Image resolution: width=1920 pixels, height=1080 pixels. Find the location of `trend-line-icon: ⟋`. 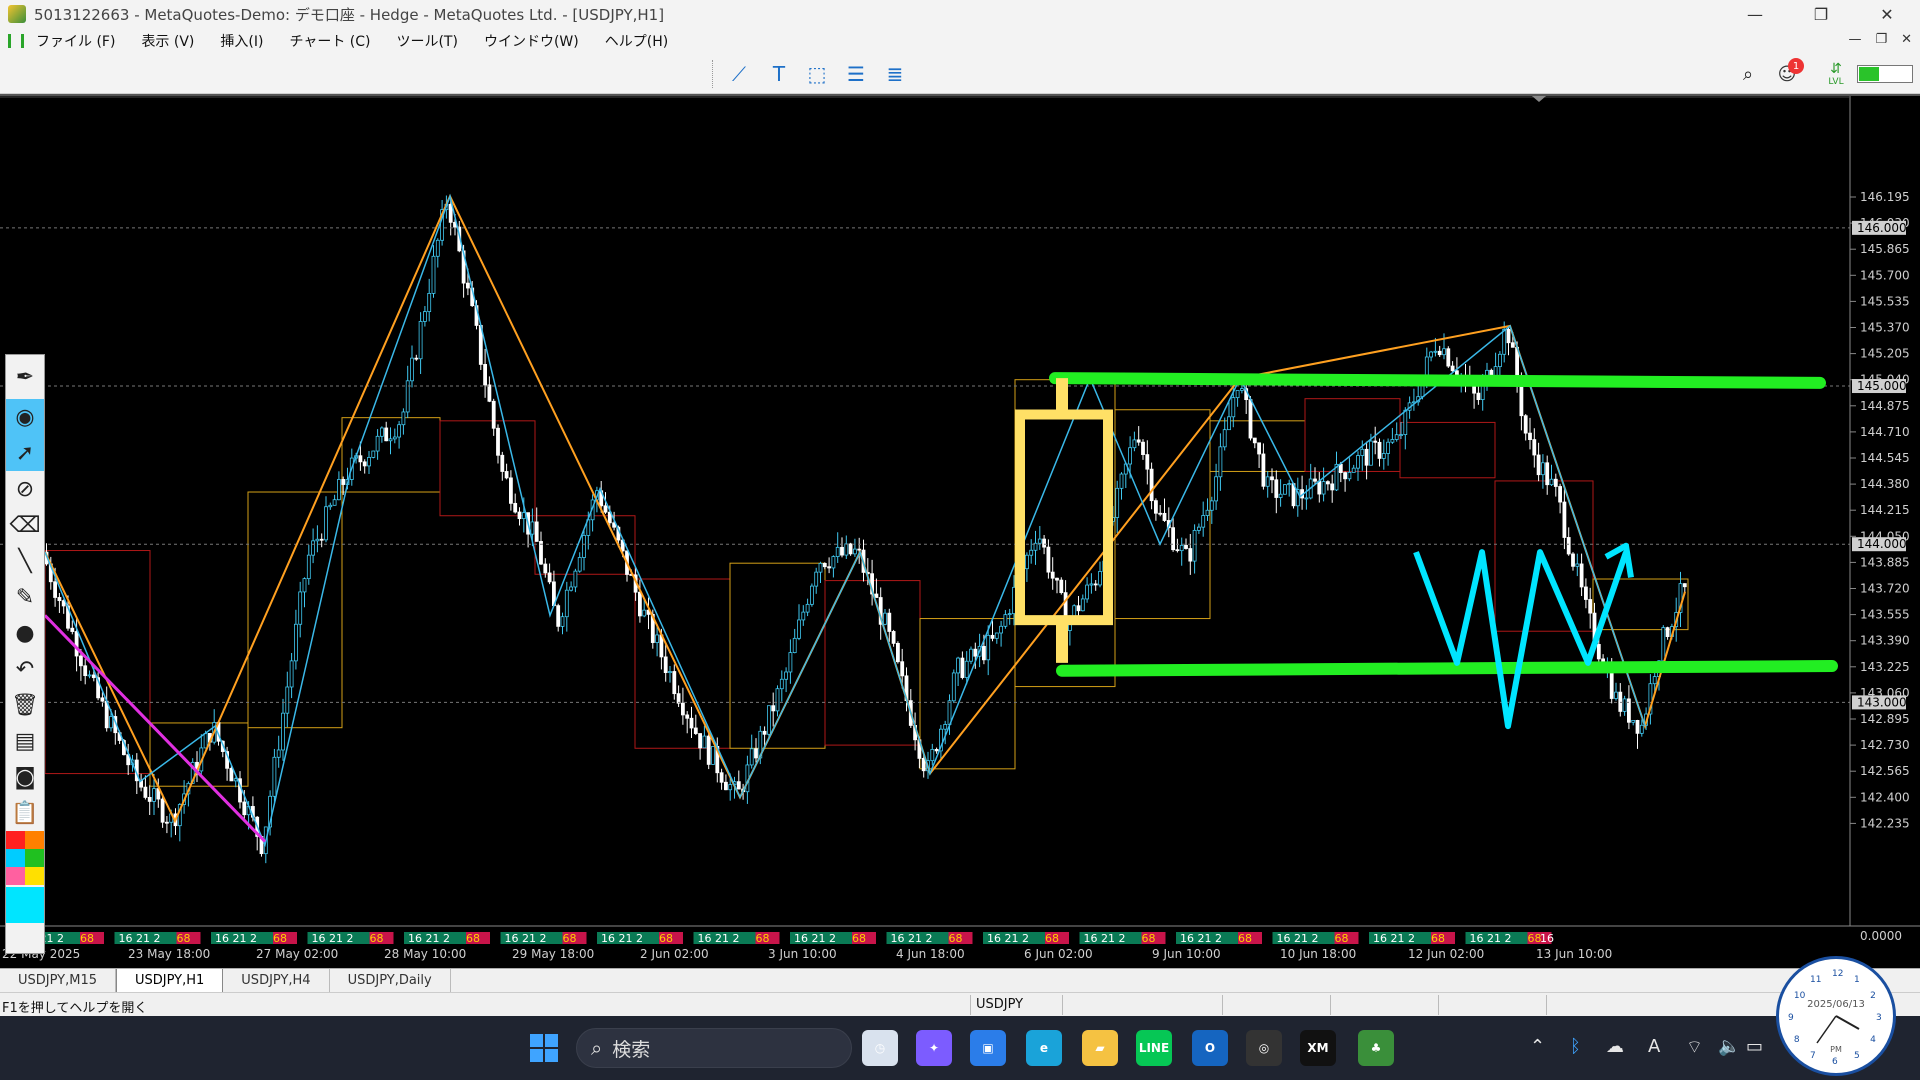

trend-line-icon: ⟋ is located at coordinates (739, 74).